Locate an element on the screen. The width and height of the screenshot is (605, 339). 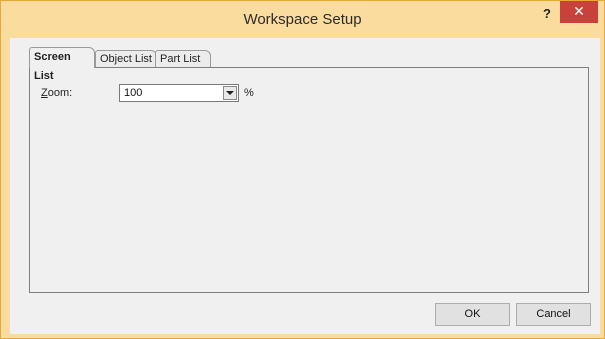
chevron-down-icon is located at coordinates (230, 93).